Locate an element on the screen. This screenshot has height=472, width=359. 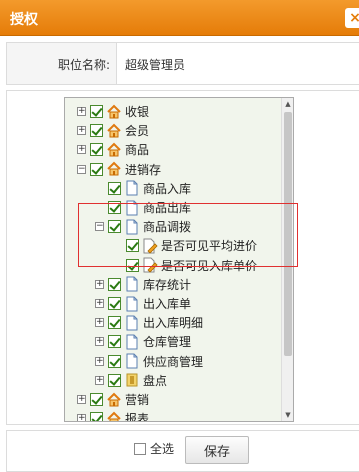
tree-node-label: 报表 is located at coordinates (137, 417).